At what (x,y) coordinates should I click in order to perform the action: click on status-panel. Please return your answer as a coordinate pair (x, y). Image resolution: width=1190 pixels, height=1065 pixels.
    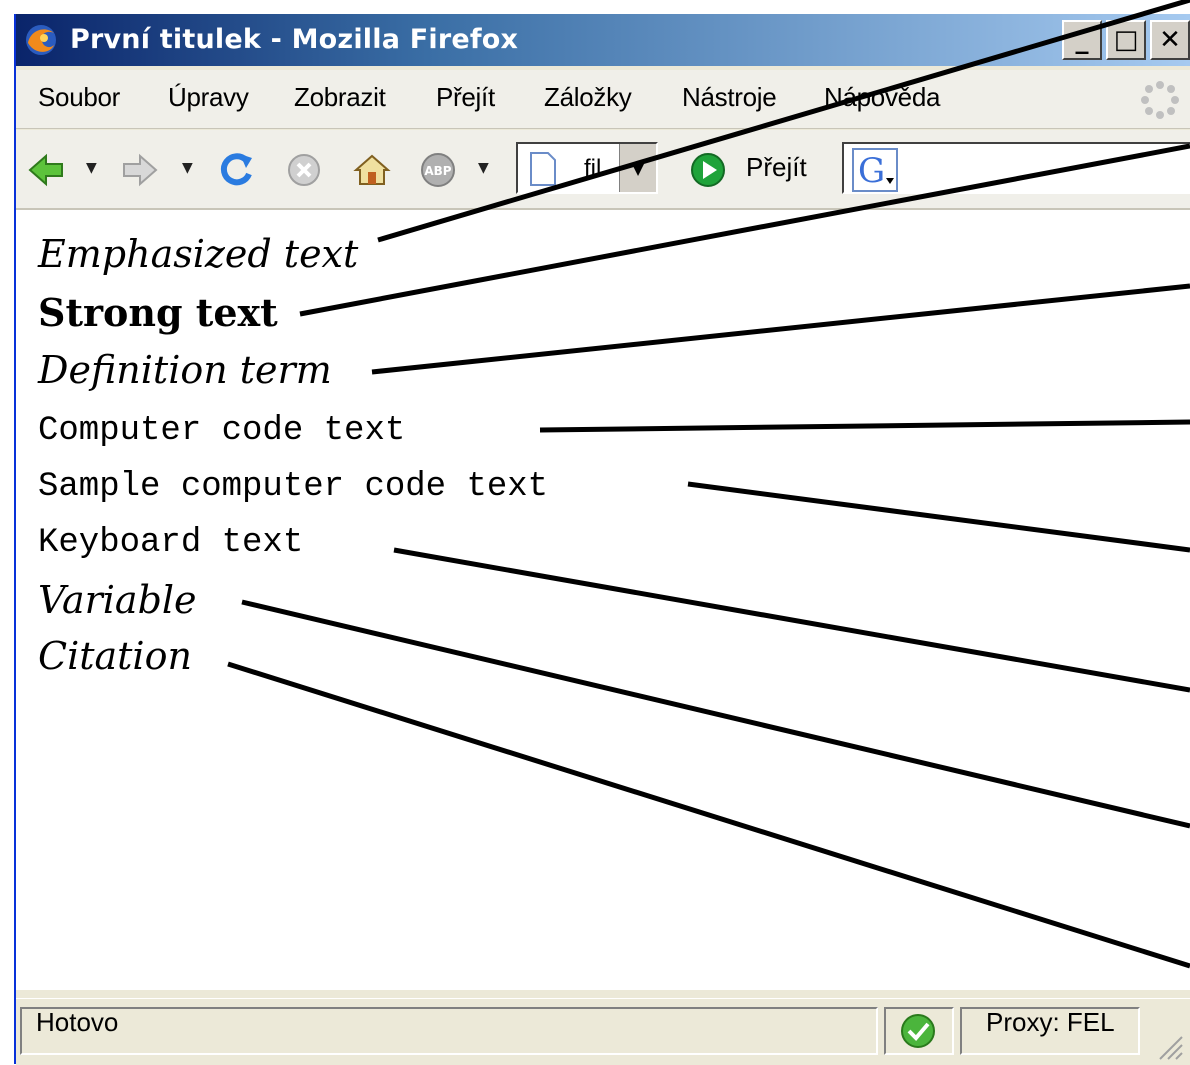
    Looking at the image, I should click on (449, 1031).